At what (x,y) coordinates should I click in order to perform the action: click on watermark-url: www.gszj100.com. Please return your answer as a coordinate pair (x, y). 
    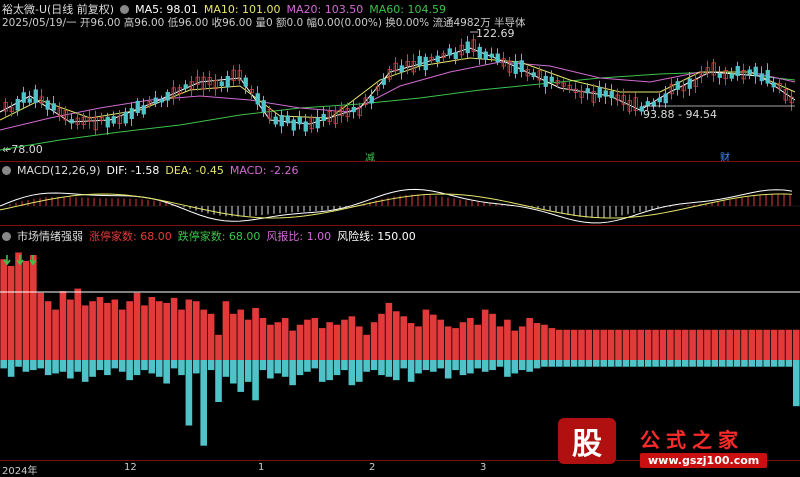
    Looking at the image, I should click on (704, 460).